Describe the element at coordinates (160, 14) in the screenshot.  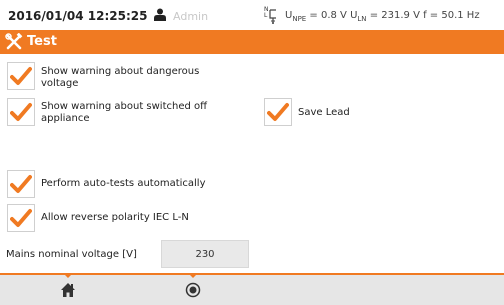
I see `user-icon` at that location.